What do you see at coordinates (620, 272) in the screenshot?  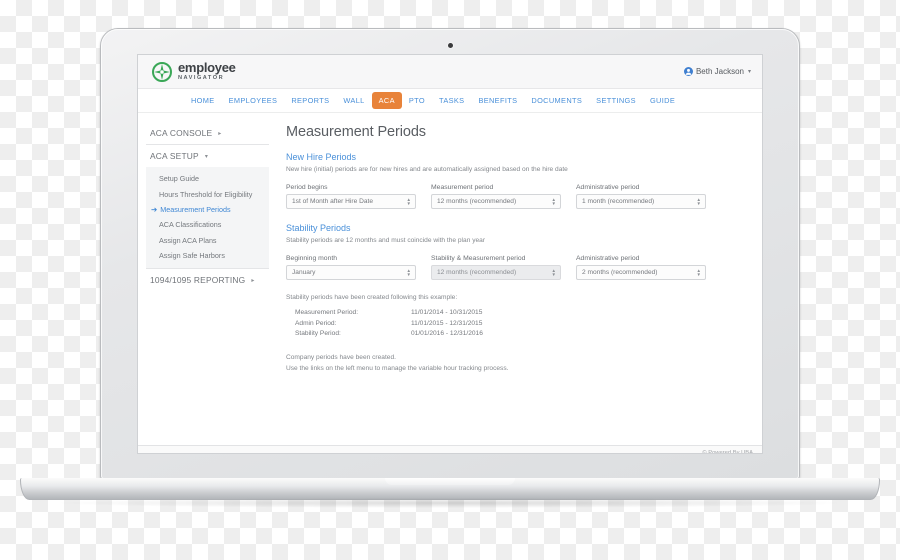 I see `select-value: 2 months (recommended)` at bounding box center [620, 272].